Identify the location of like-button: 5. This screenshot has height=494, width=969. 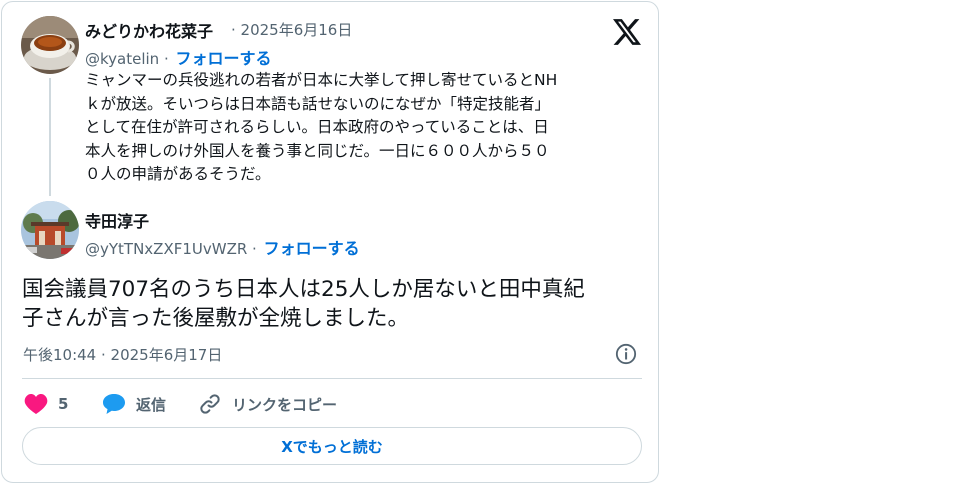
(46, 404).